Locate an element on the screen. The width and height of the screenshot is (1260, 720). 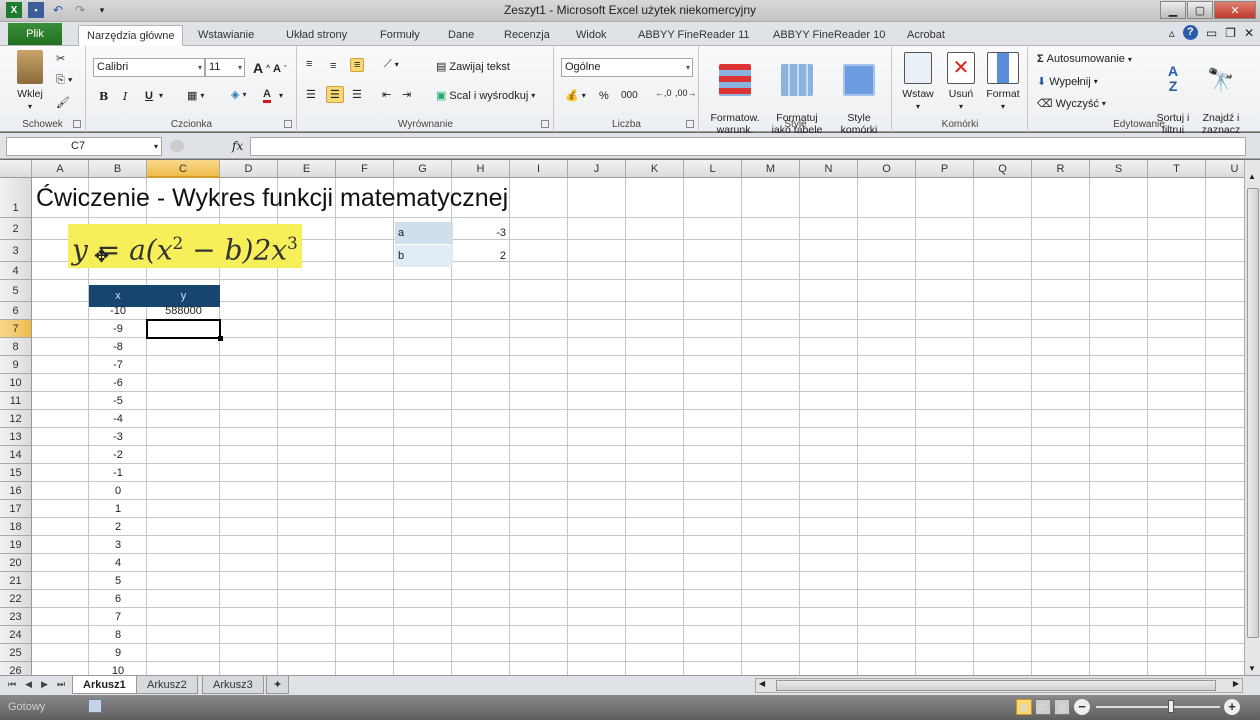
x-value-cell: 2 is located at coordinates (118, 527).